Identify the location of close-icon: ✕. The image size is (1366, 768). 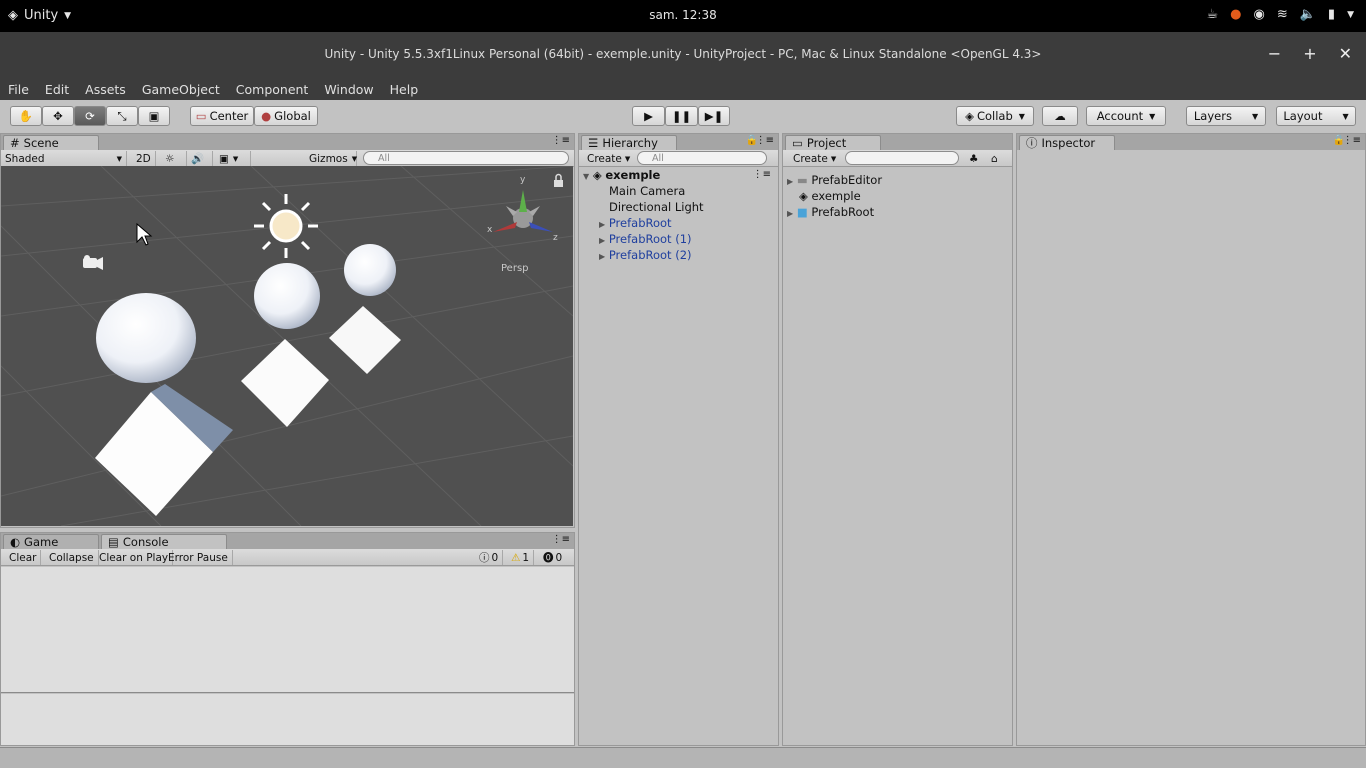
(1345, 53).